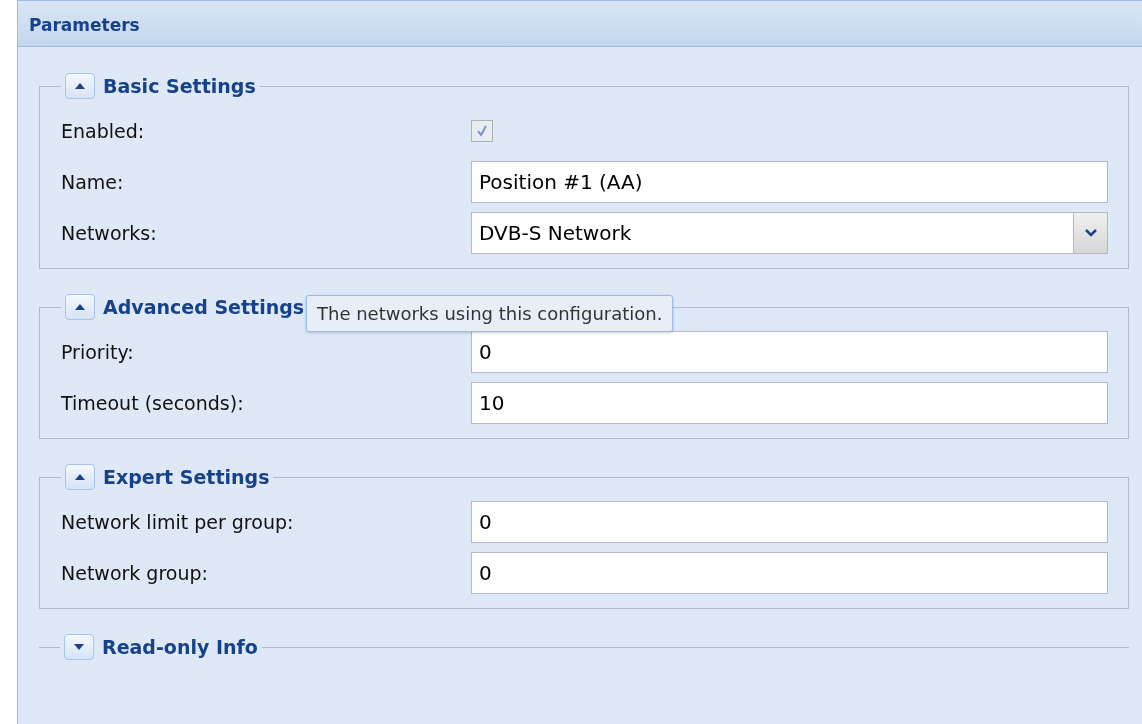 This screenshot has height=724, width=1142. I want to click on down-triangle-icon, so click(79, 647).